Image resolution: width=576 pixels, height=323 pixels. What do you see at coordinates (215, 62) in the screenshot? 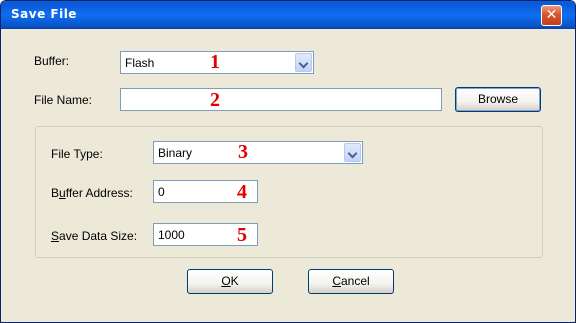
I see `annotation-1: 1` at bounding box center [215, 62].